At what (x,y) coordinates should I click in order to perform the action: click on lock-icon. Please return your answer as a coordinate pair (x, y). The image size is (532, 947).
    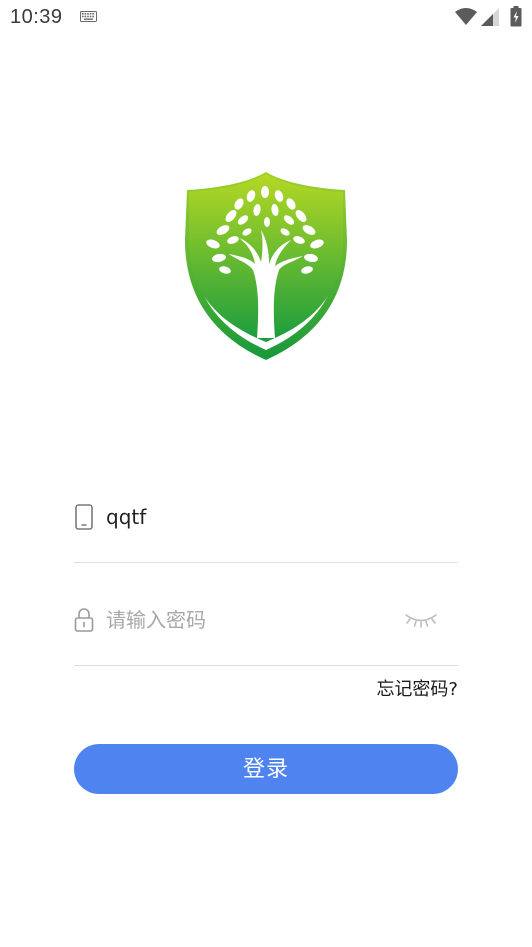
    Looking at the image, I should click on (84, 620).